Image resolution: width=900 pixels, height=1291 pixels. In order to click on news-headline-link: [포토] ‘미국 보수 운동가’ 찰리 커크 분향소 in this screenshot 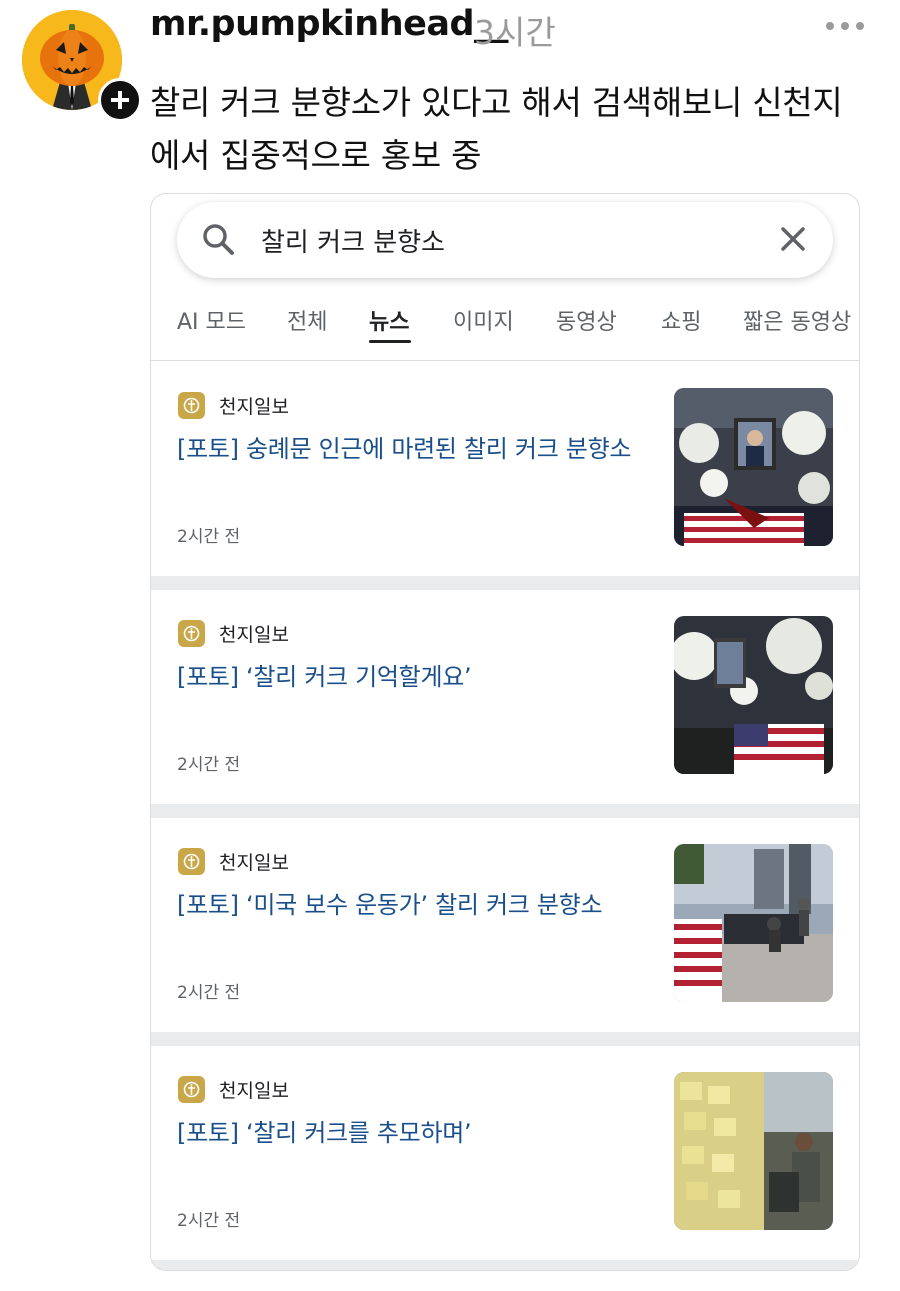, I will do `click(412, 905)`.